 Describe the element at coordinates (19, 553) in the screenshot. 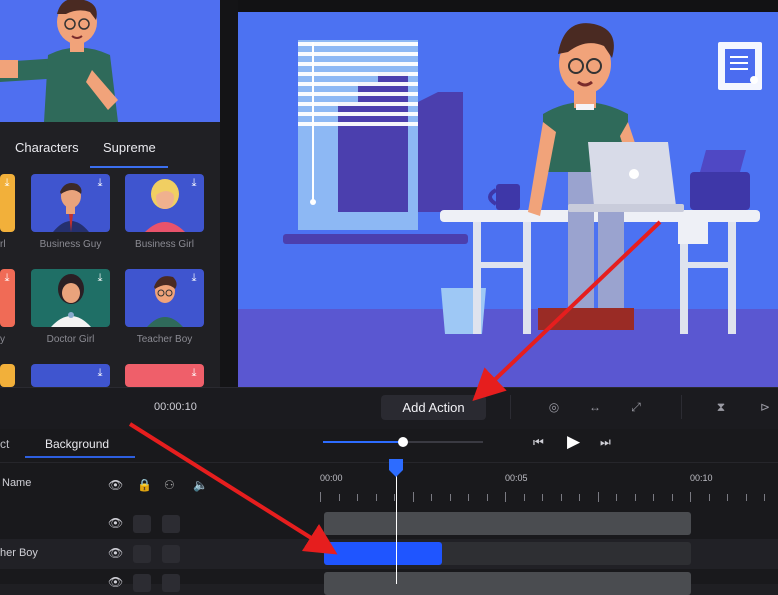

I see `track-label: her Boy` at that location.